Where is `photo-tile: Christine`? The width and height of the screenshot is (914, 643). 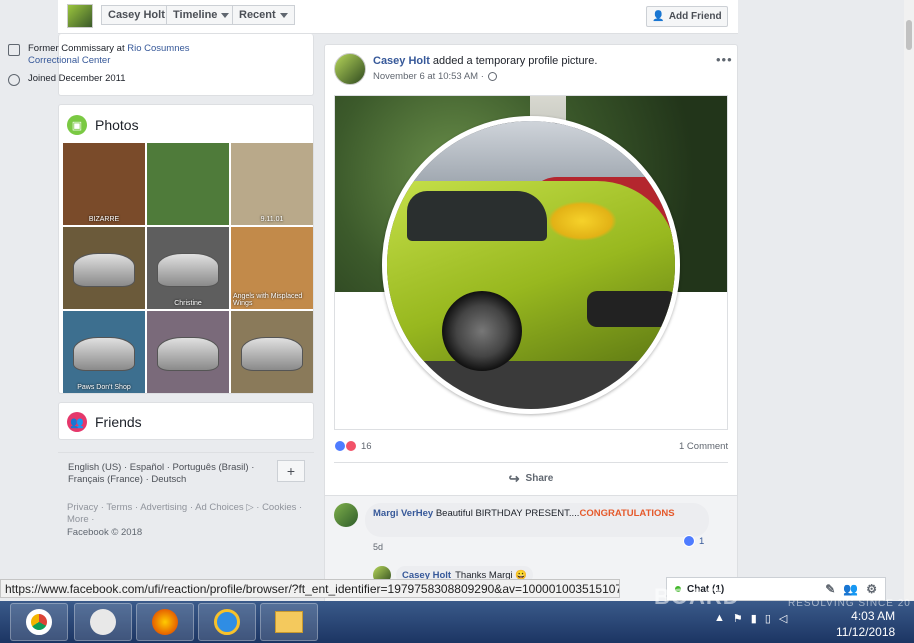 photo-tile: Christine is located at coordinates (188, 268).